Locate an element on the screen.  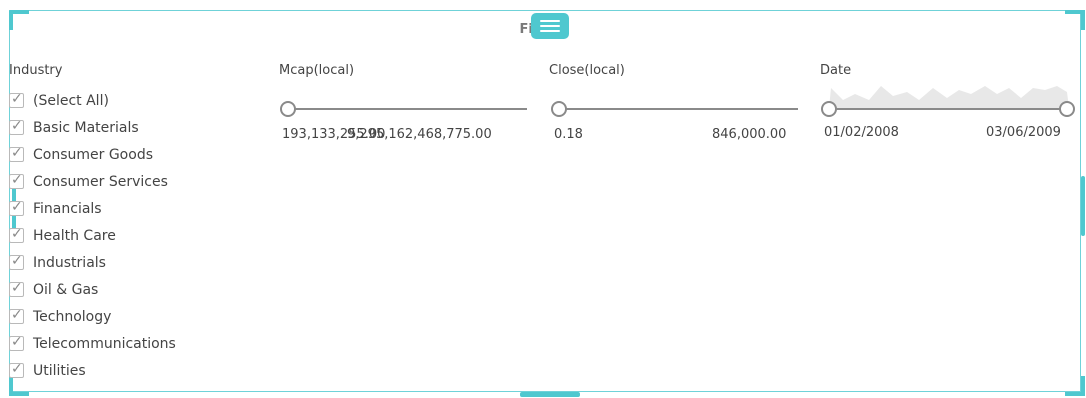
date-min-value: 01/02/2008 is located at coordinates (861, 132).